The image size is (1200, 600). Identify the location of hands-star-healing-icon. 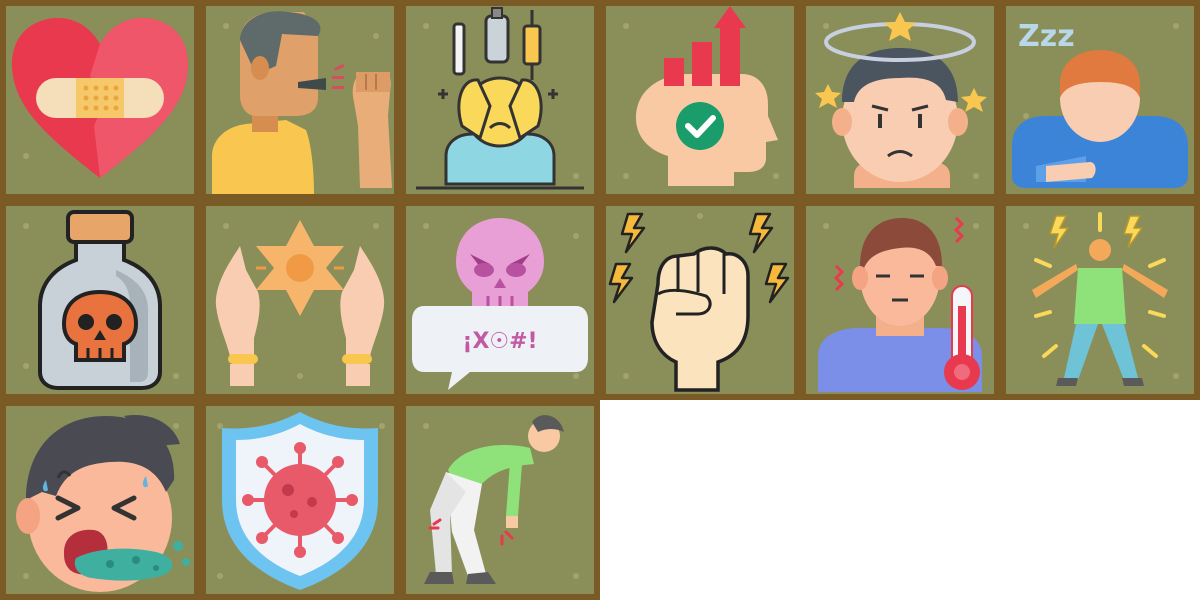
(300, 303).